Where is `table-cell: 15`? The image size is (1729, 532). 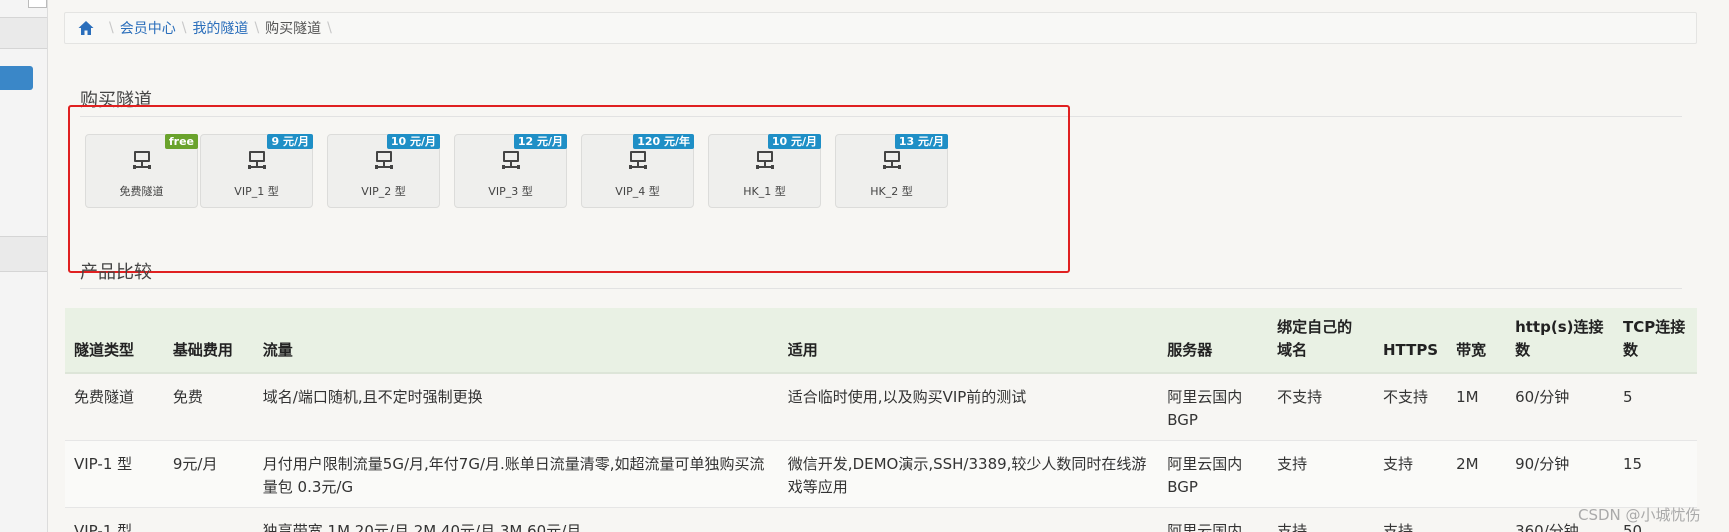 table-cell: 15 is located at coordinates (1655, 474).